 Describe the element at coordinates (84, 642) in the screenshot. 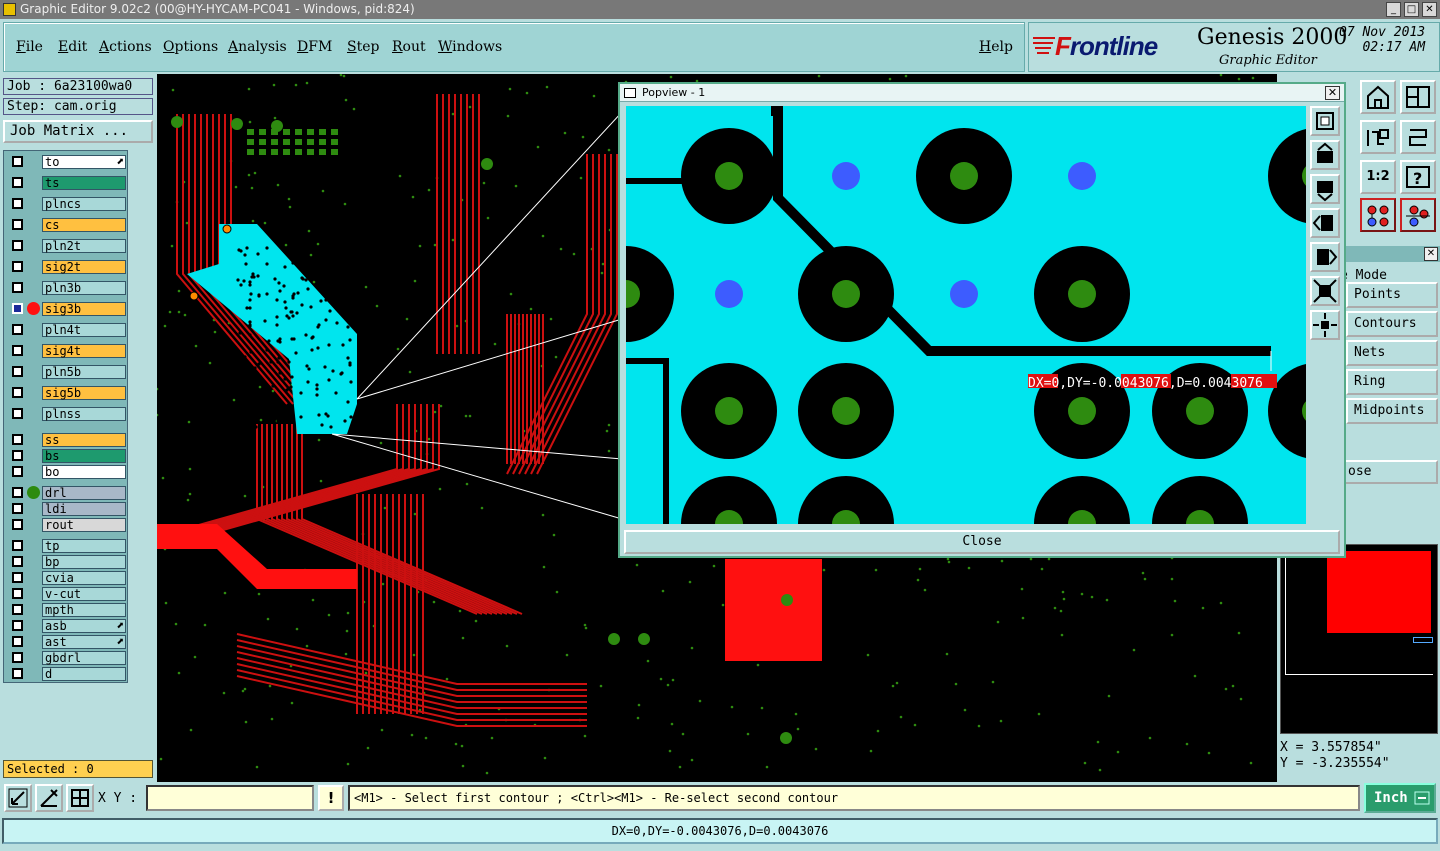

I see `layer-name: ast` at that location.